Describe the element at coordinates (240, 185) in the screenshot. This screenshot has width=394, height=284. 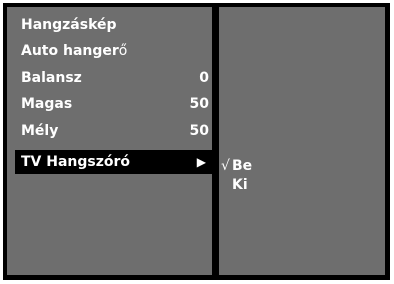
I see `submenu-option-ki: Ki` at that location.